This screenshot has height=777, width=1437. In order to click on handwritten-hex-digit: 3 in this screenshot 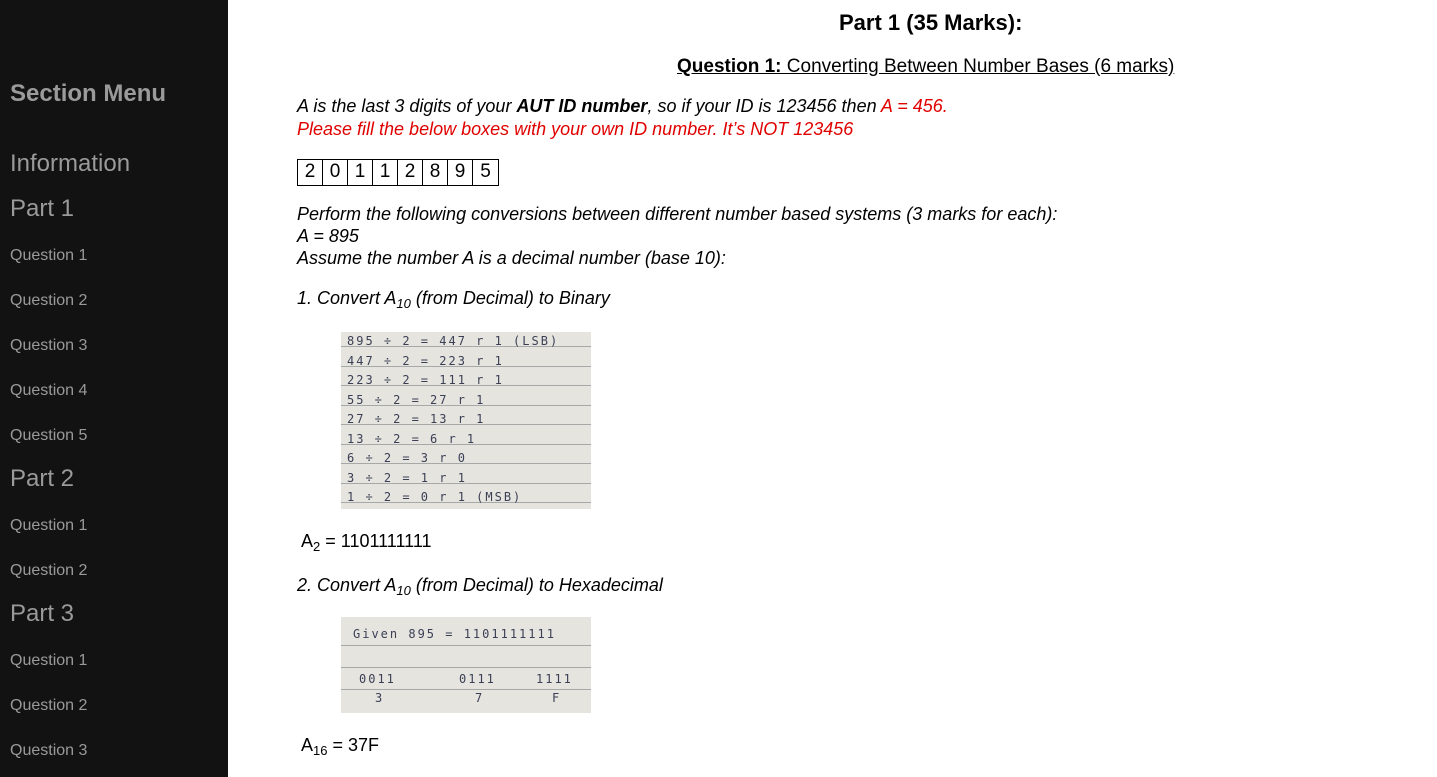, I will do `click(380, 698)`.